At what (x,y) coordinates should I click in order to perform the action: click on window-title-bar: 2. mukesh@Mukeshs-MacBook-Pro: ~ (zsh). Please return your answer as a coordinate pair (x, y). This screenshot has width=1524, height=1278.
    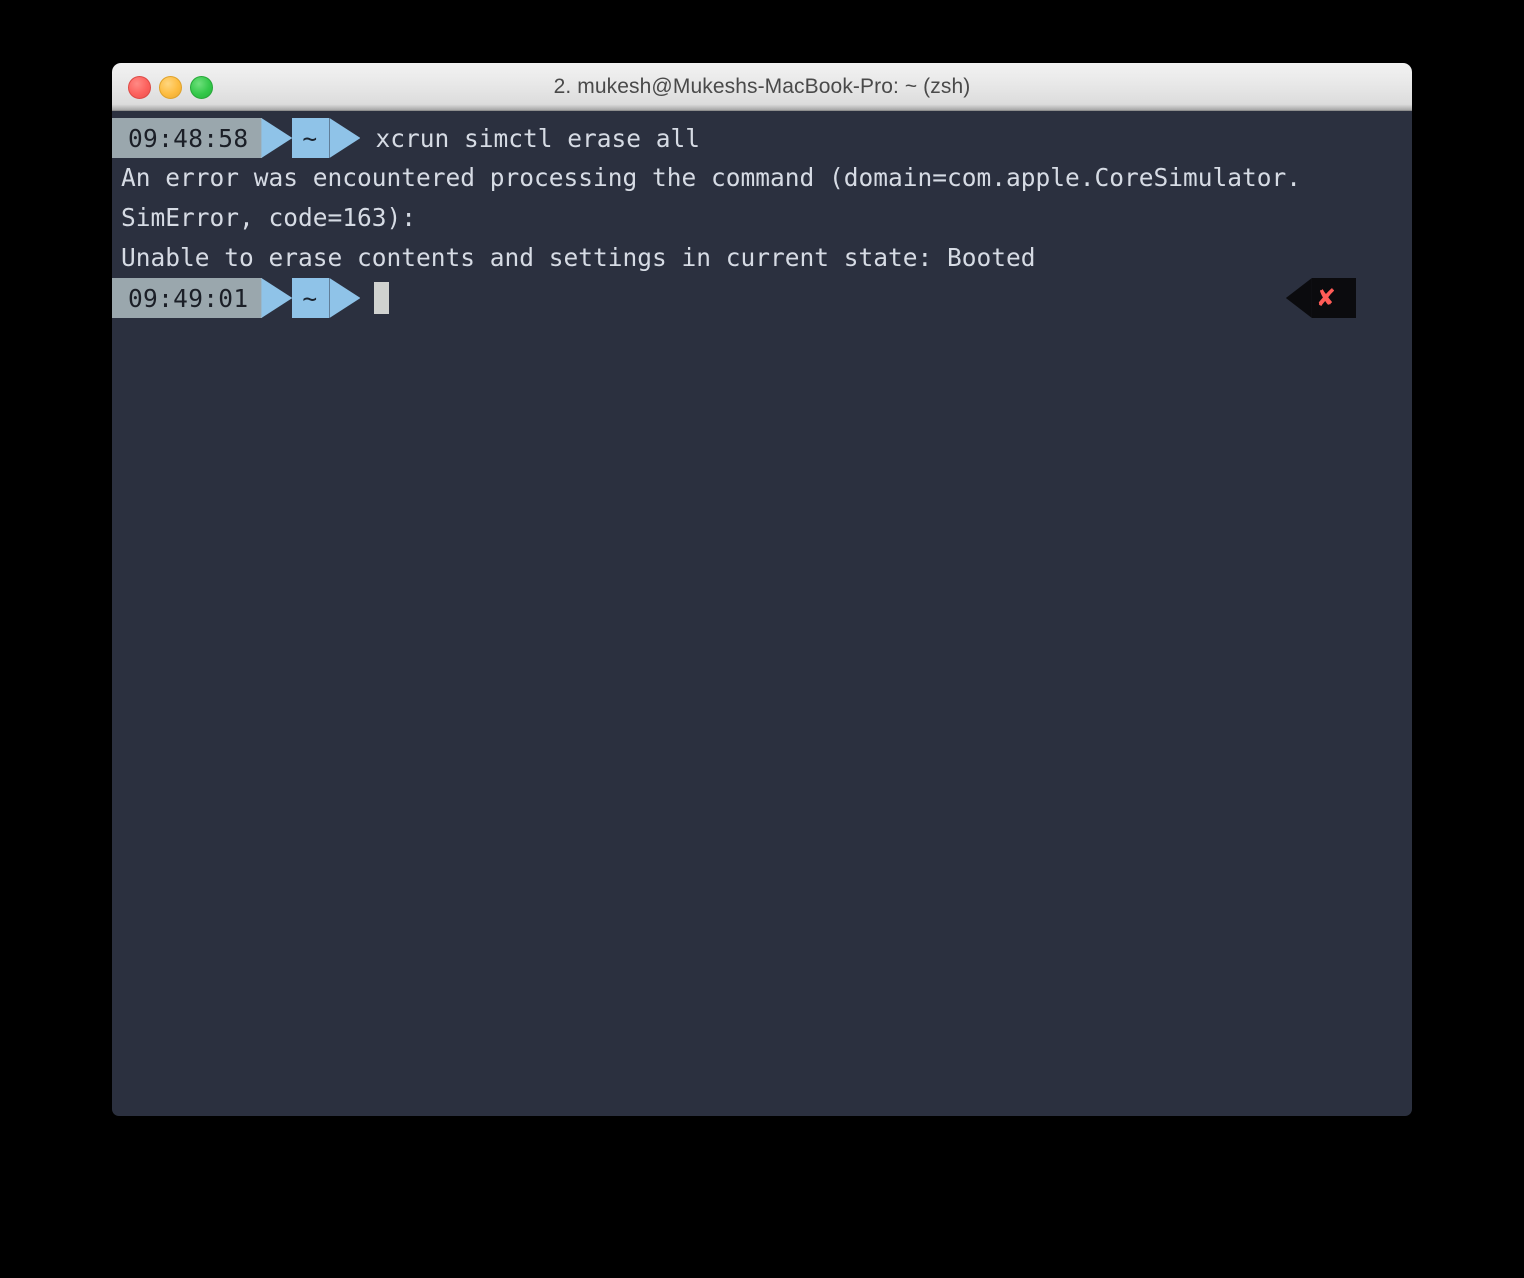
    Looking at the image, I should click on (762, 87).